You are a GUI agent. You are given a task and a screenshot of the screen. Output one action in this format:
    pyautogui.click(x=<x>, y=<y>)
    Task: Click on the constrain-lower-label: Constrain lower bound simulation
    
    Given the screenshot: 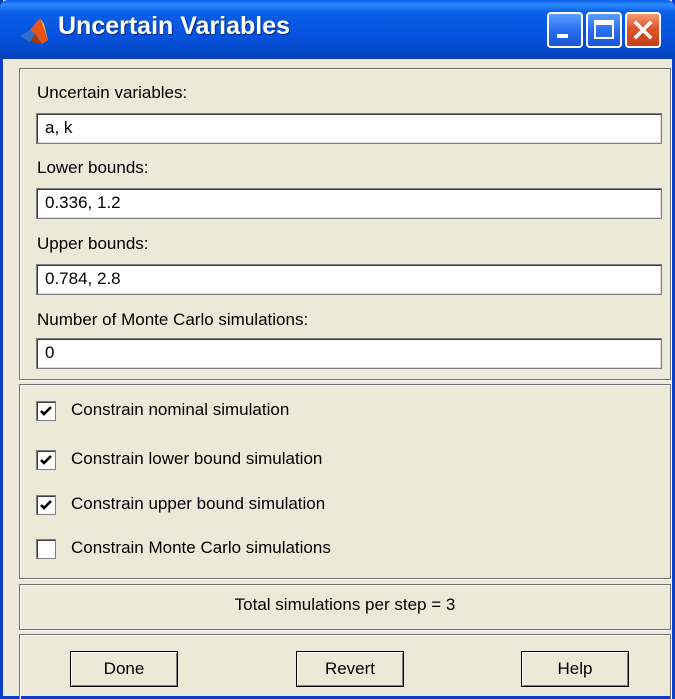 What is the action you would take?
    pyautogui.click(x=197, y=458)
    